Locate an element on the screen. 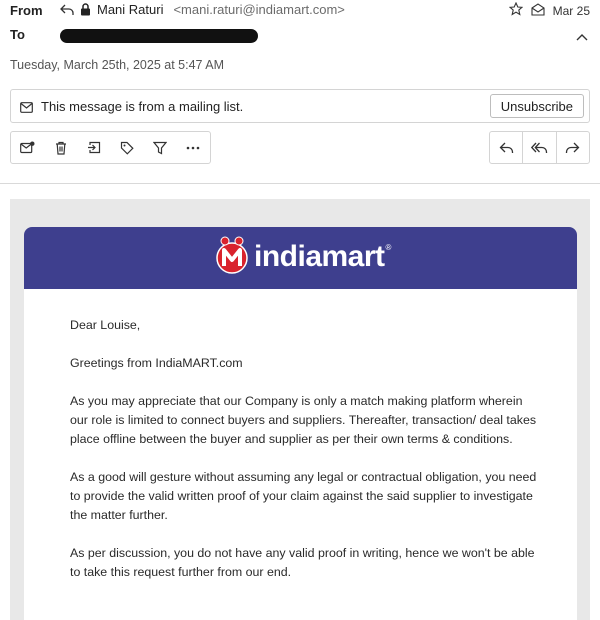 The height and width of the screenshot is (620, 600). sender-email: <mani.raturi@indiamart.com> is located at coordinates (258, 9).